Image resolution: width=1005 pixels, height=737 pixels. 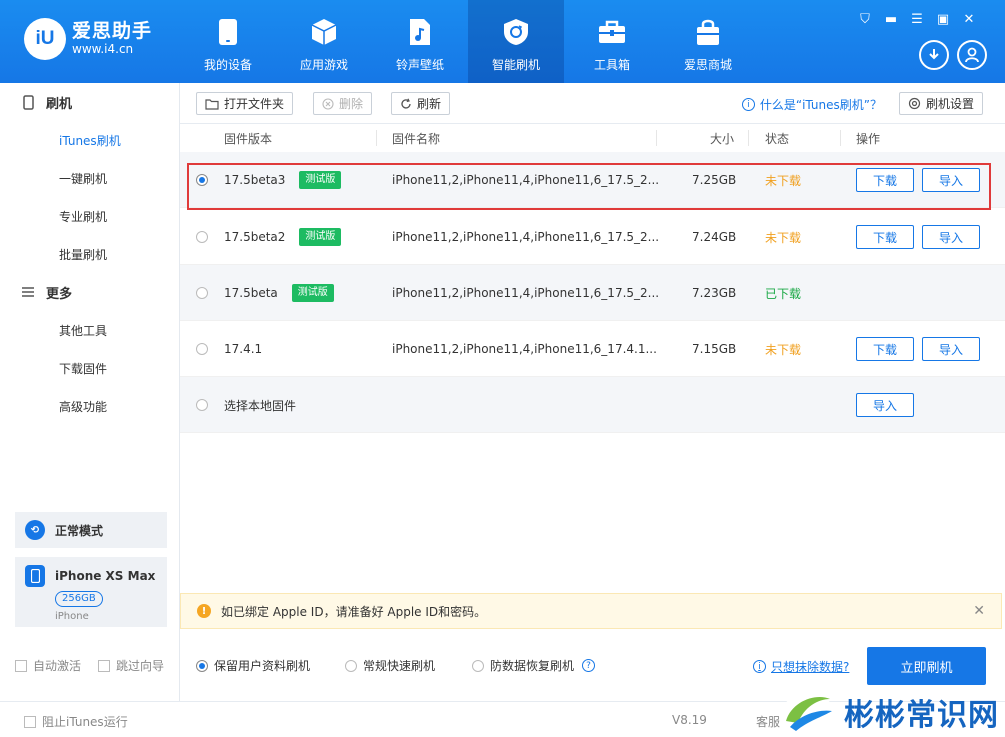 I want to click on option-label: 保留用户资料刷机, so click(x=262, y=666).